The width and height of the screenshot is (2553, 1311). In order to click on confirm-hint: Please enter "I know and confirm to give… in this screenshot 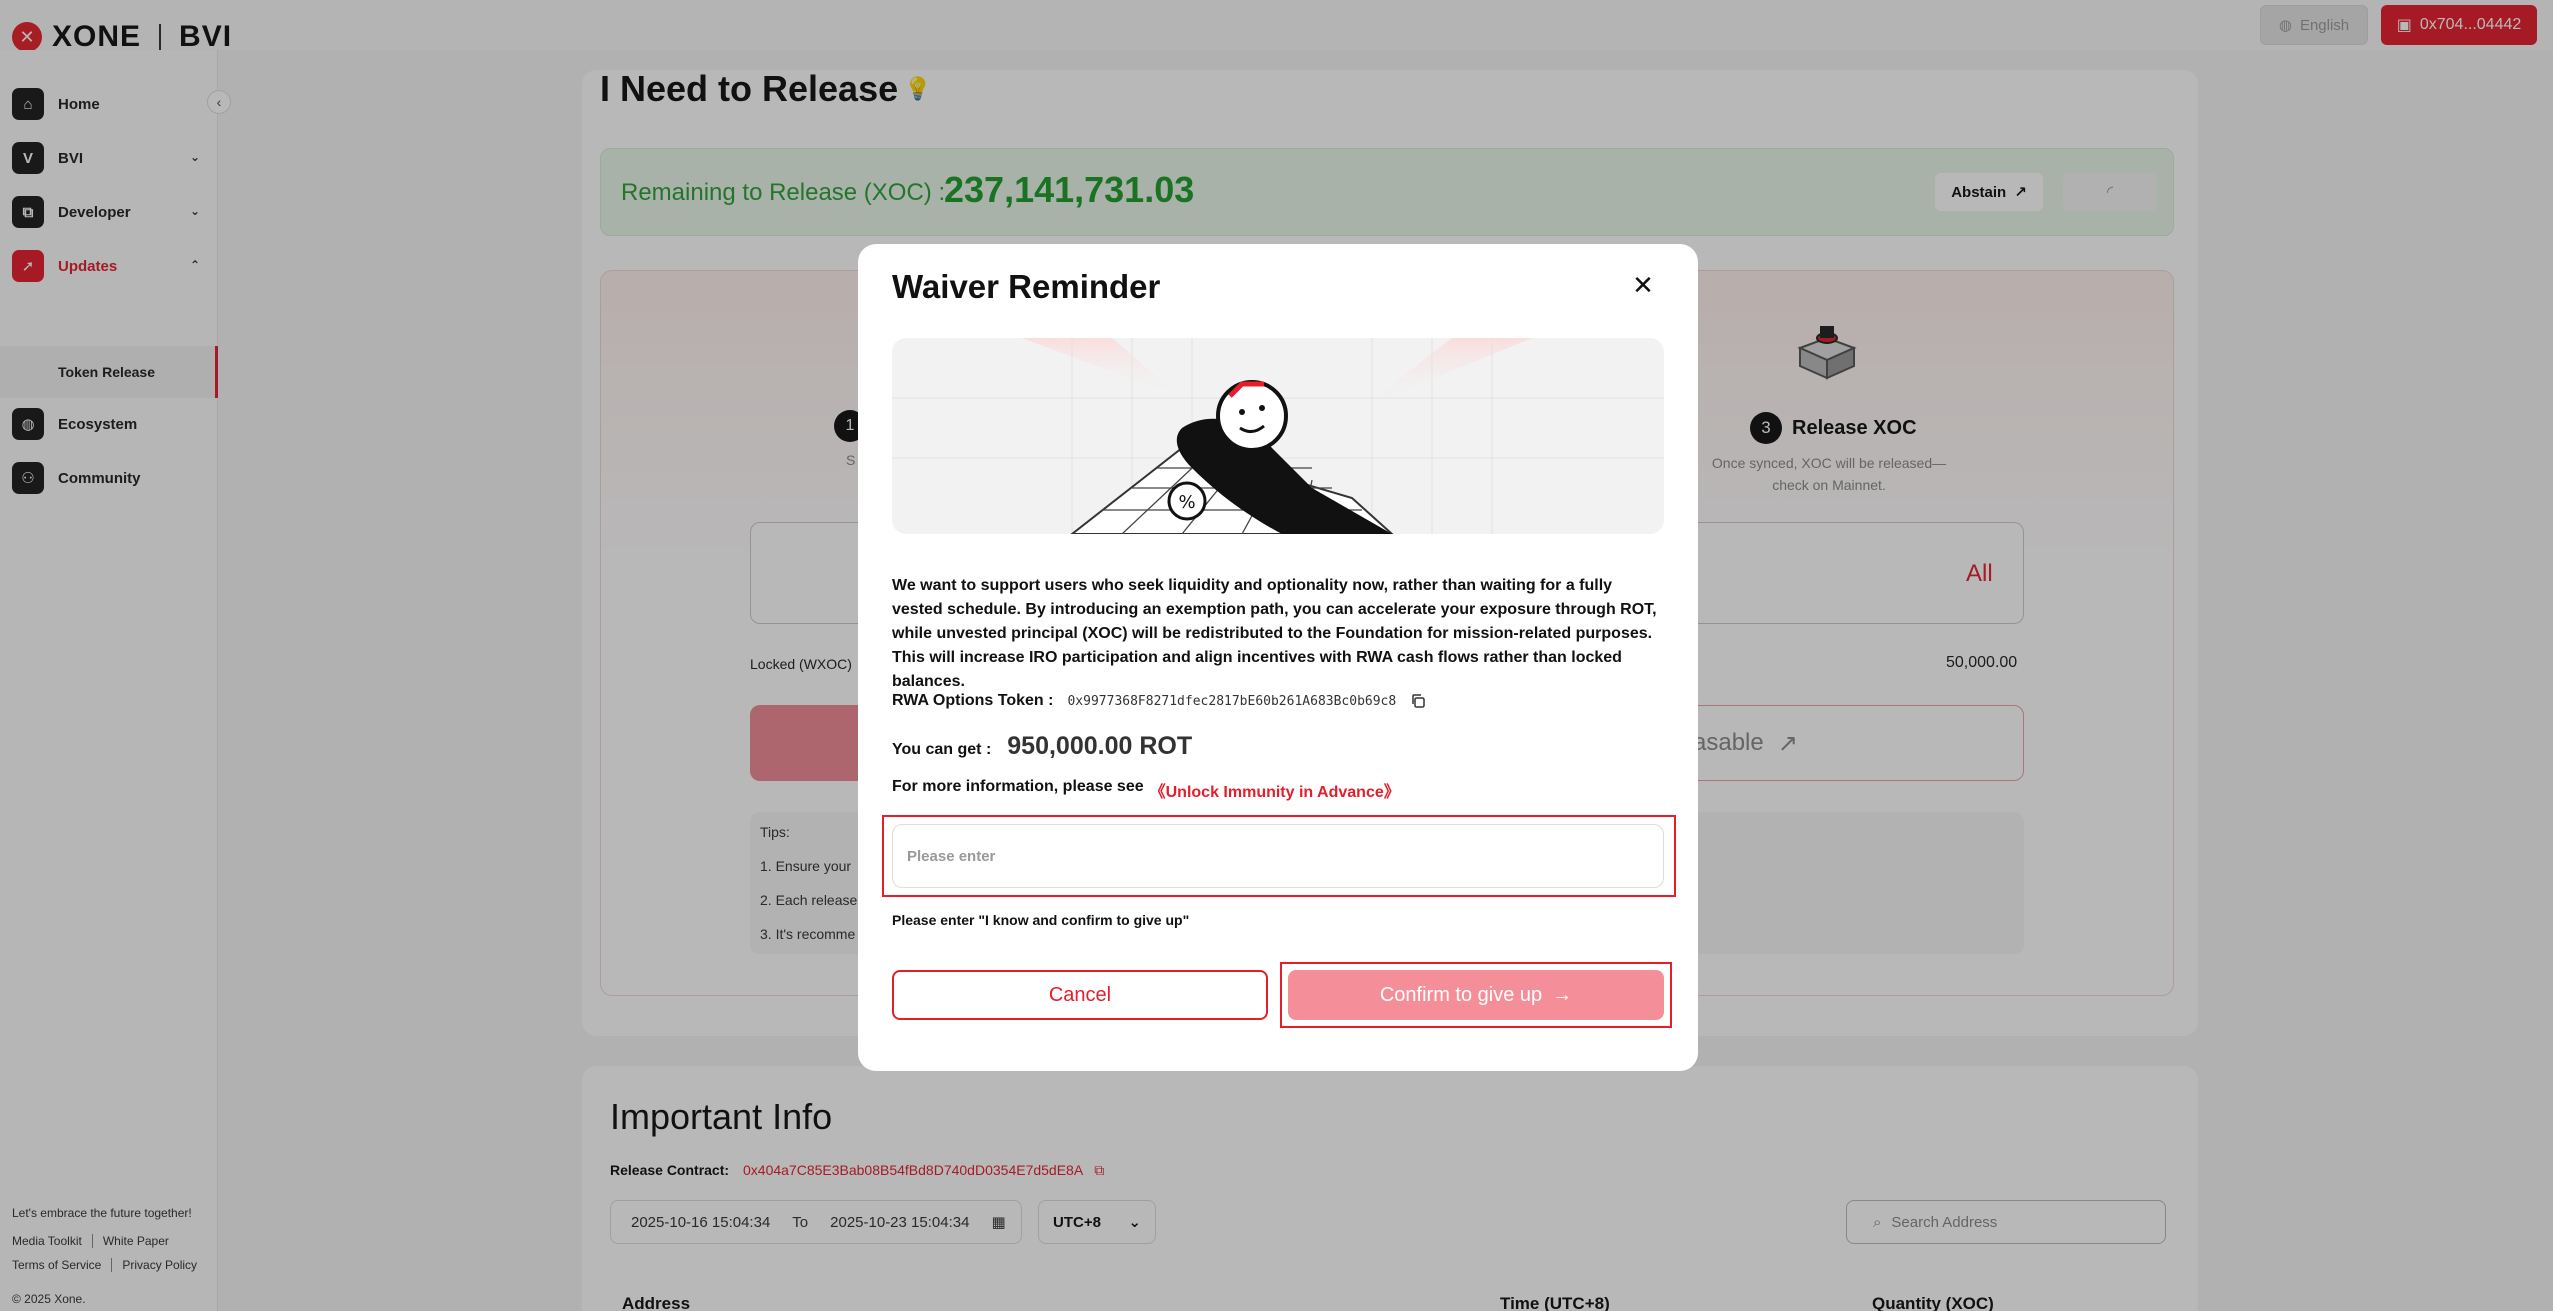, I will do `click(1041, 920)`.